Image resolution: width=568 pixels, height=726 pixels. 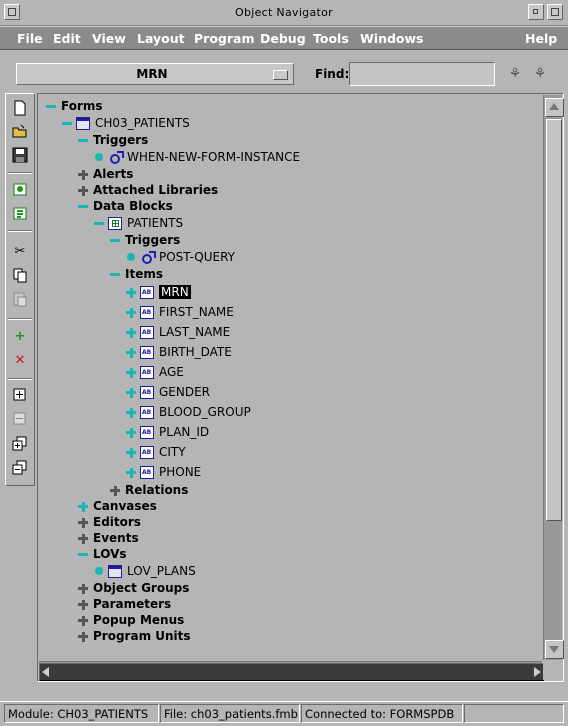 I want to click on tree-node: BIRTH_DATE, so click(x=179, y=352).